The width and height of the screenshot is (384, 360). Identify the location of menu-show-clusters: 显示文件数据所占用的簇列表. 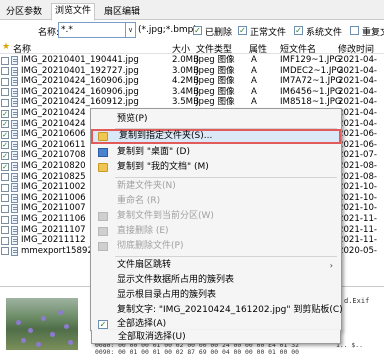
(216, 280).